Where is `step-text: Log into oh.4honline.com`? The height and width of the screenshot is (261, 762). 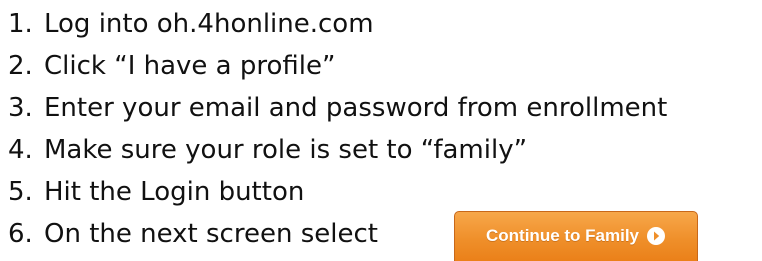 step-text: Log into oh.4honline.com is located at coordinates (209, 24).